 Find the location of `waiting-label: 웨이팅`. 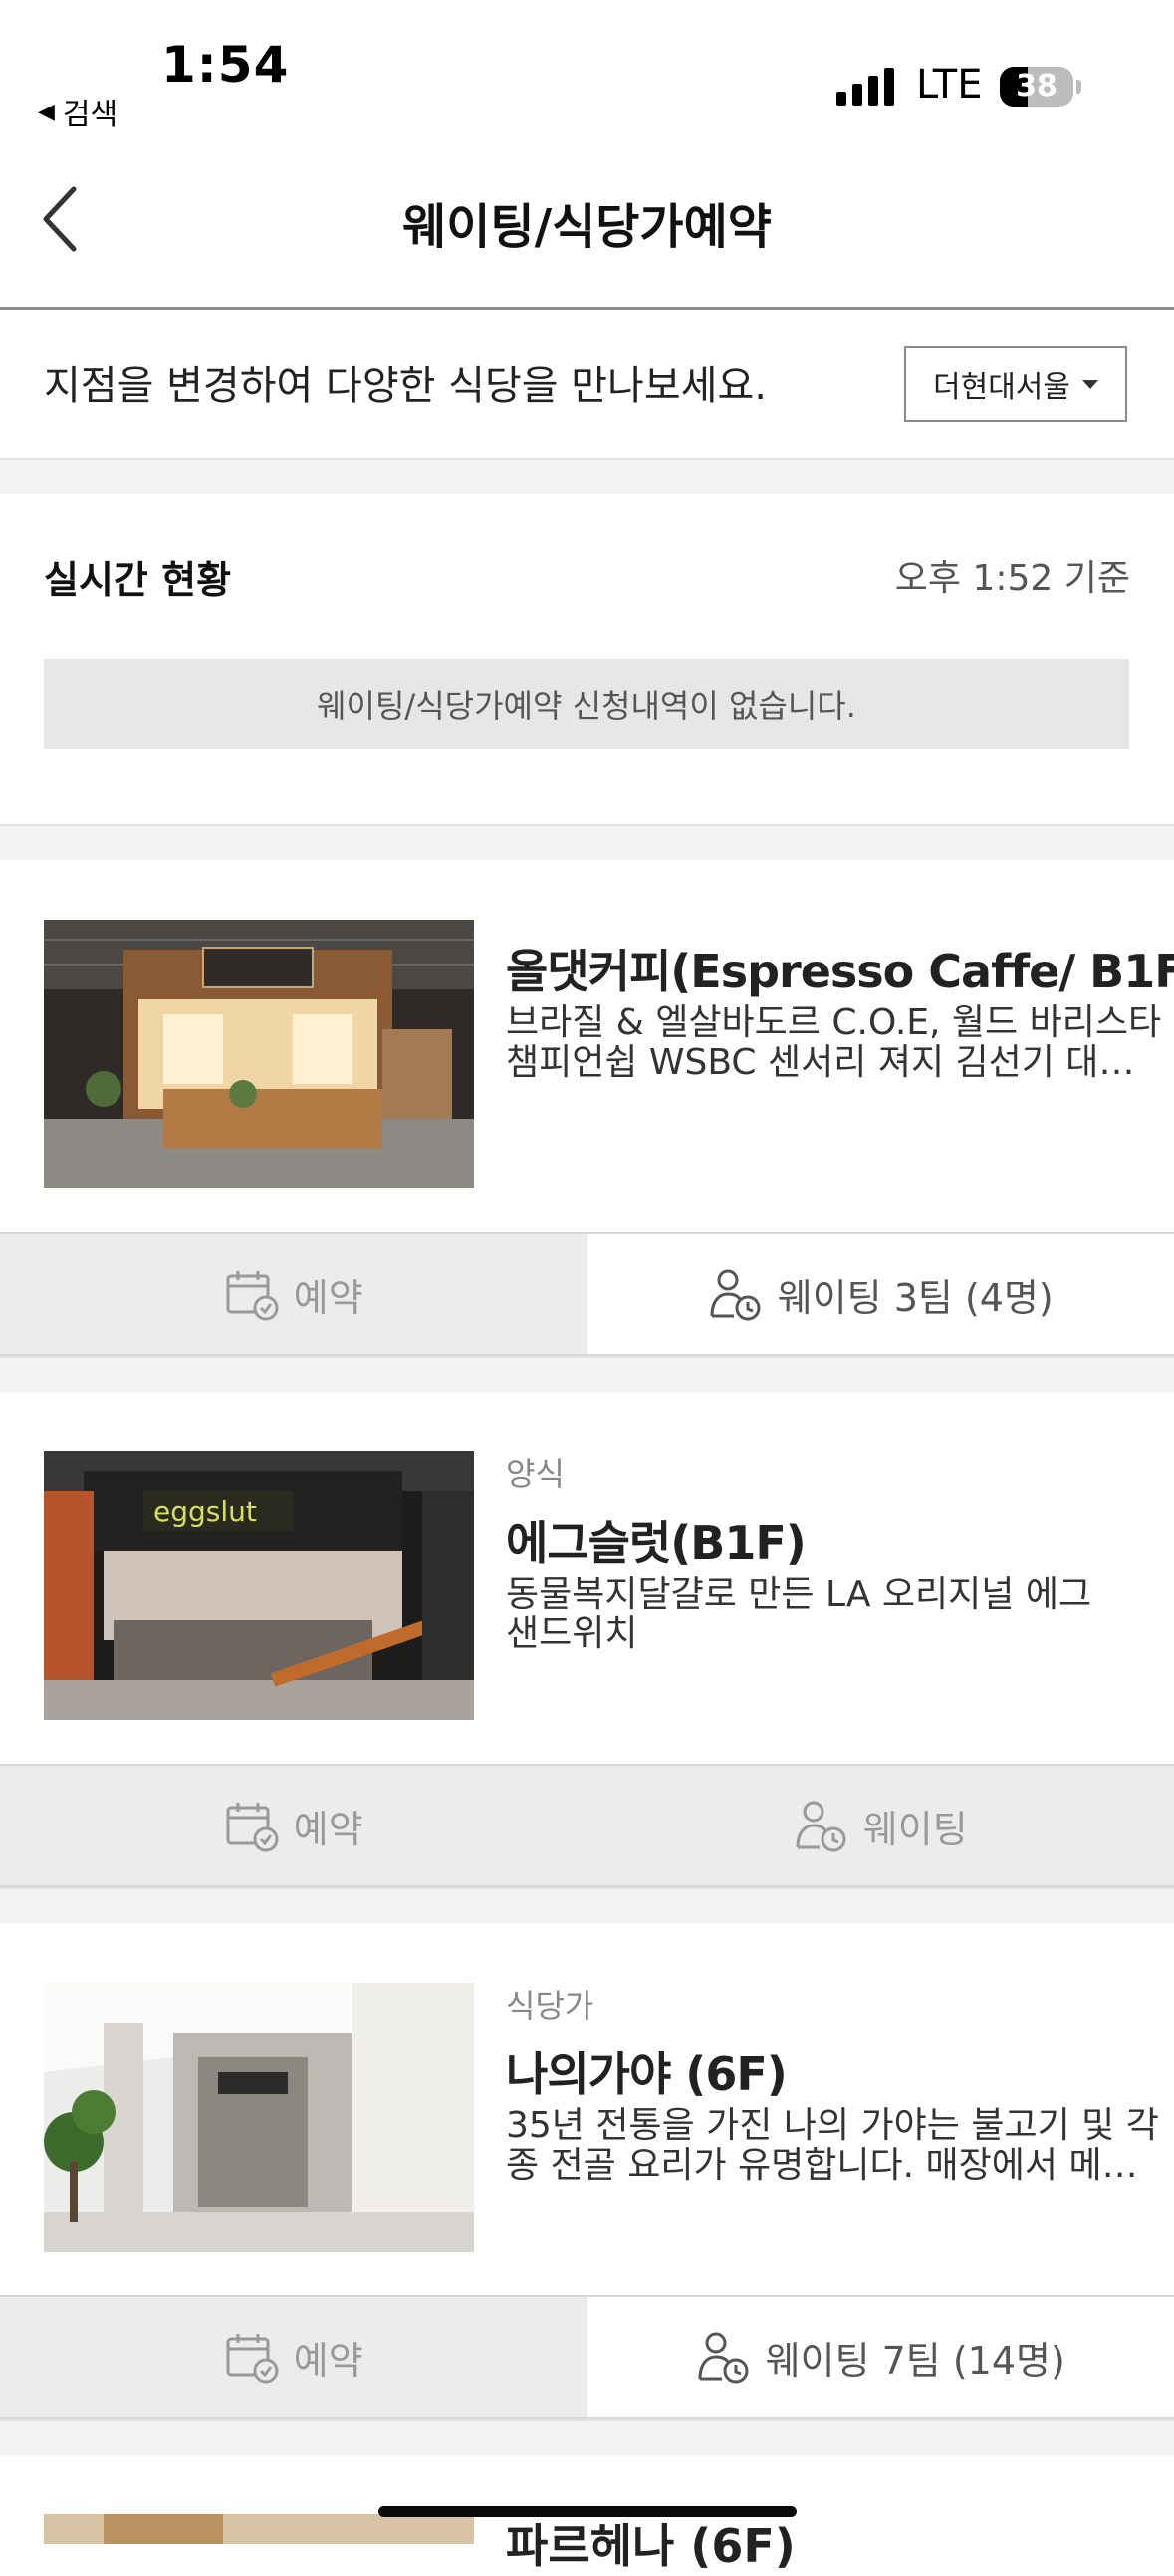

waiting-label: 웨이팅 is located at coordinates (915, 1826).